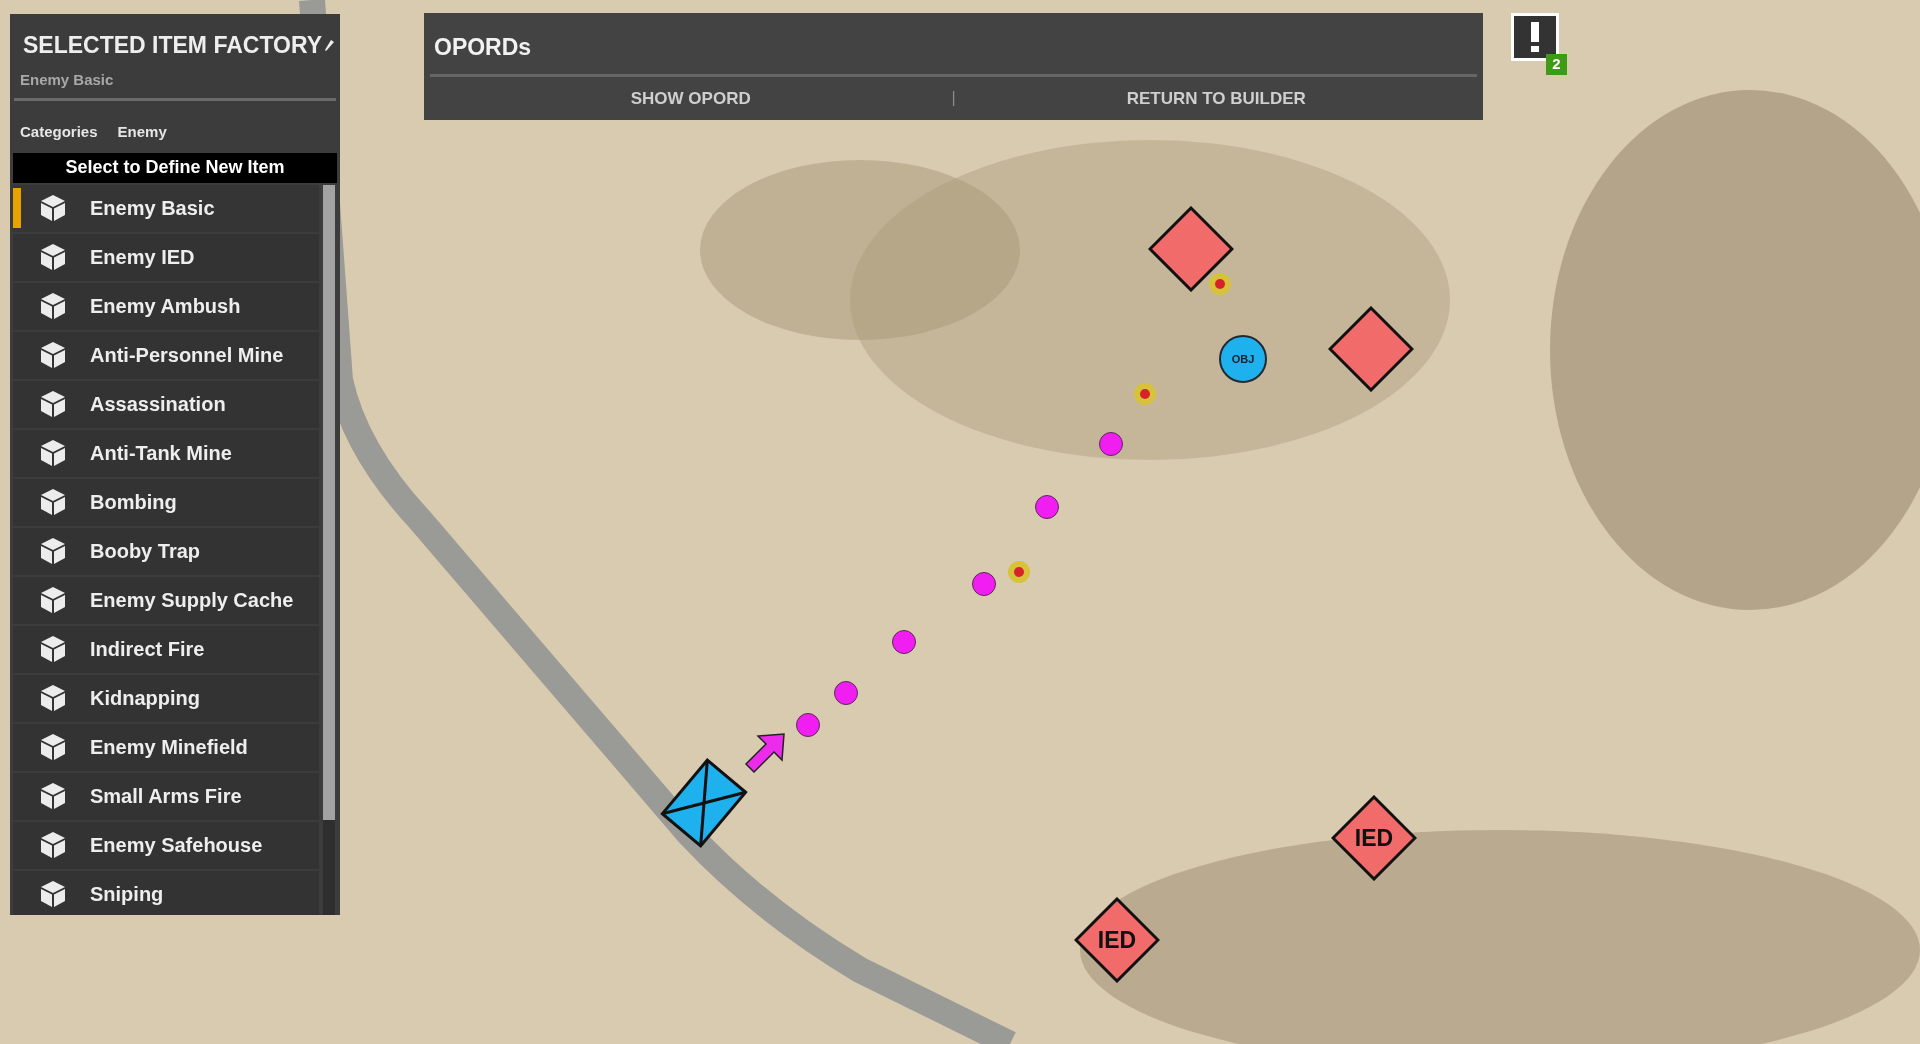 Image resolution: width=1920 pixels, height=1044 pixels. Describe the element at coordinates (765, 753) in the screenshot. I see `arrow-marker` at that location.